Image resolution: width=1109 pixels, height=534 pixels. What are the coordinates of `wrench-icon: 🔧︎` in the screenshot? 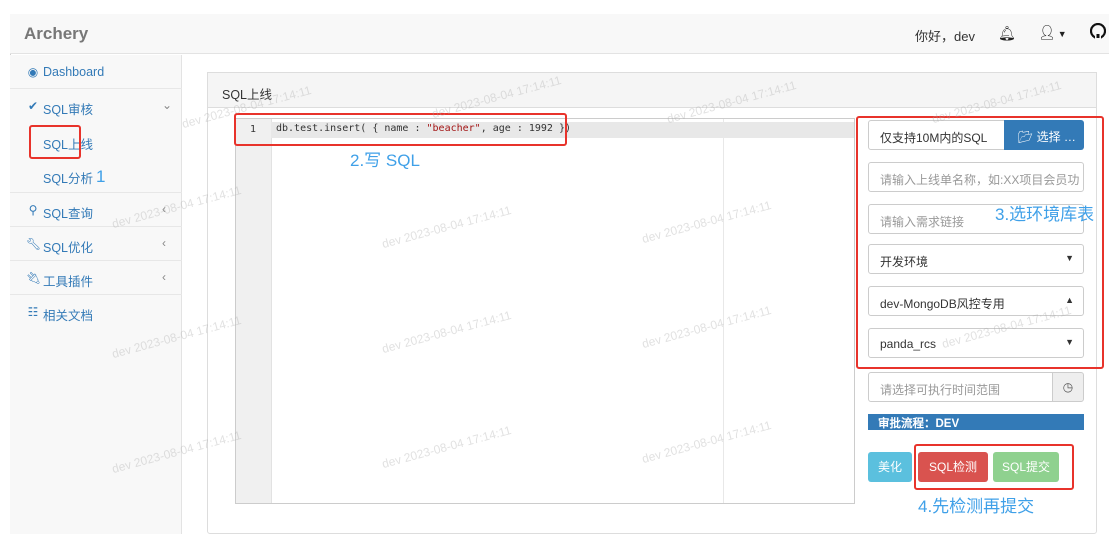 It's located at (34, 244).